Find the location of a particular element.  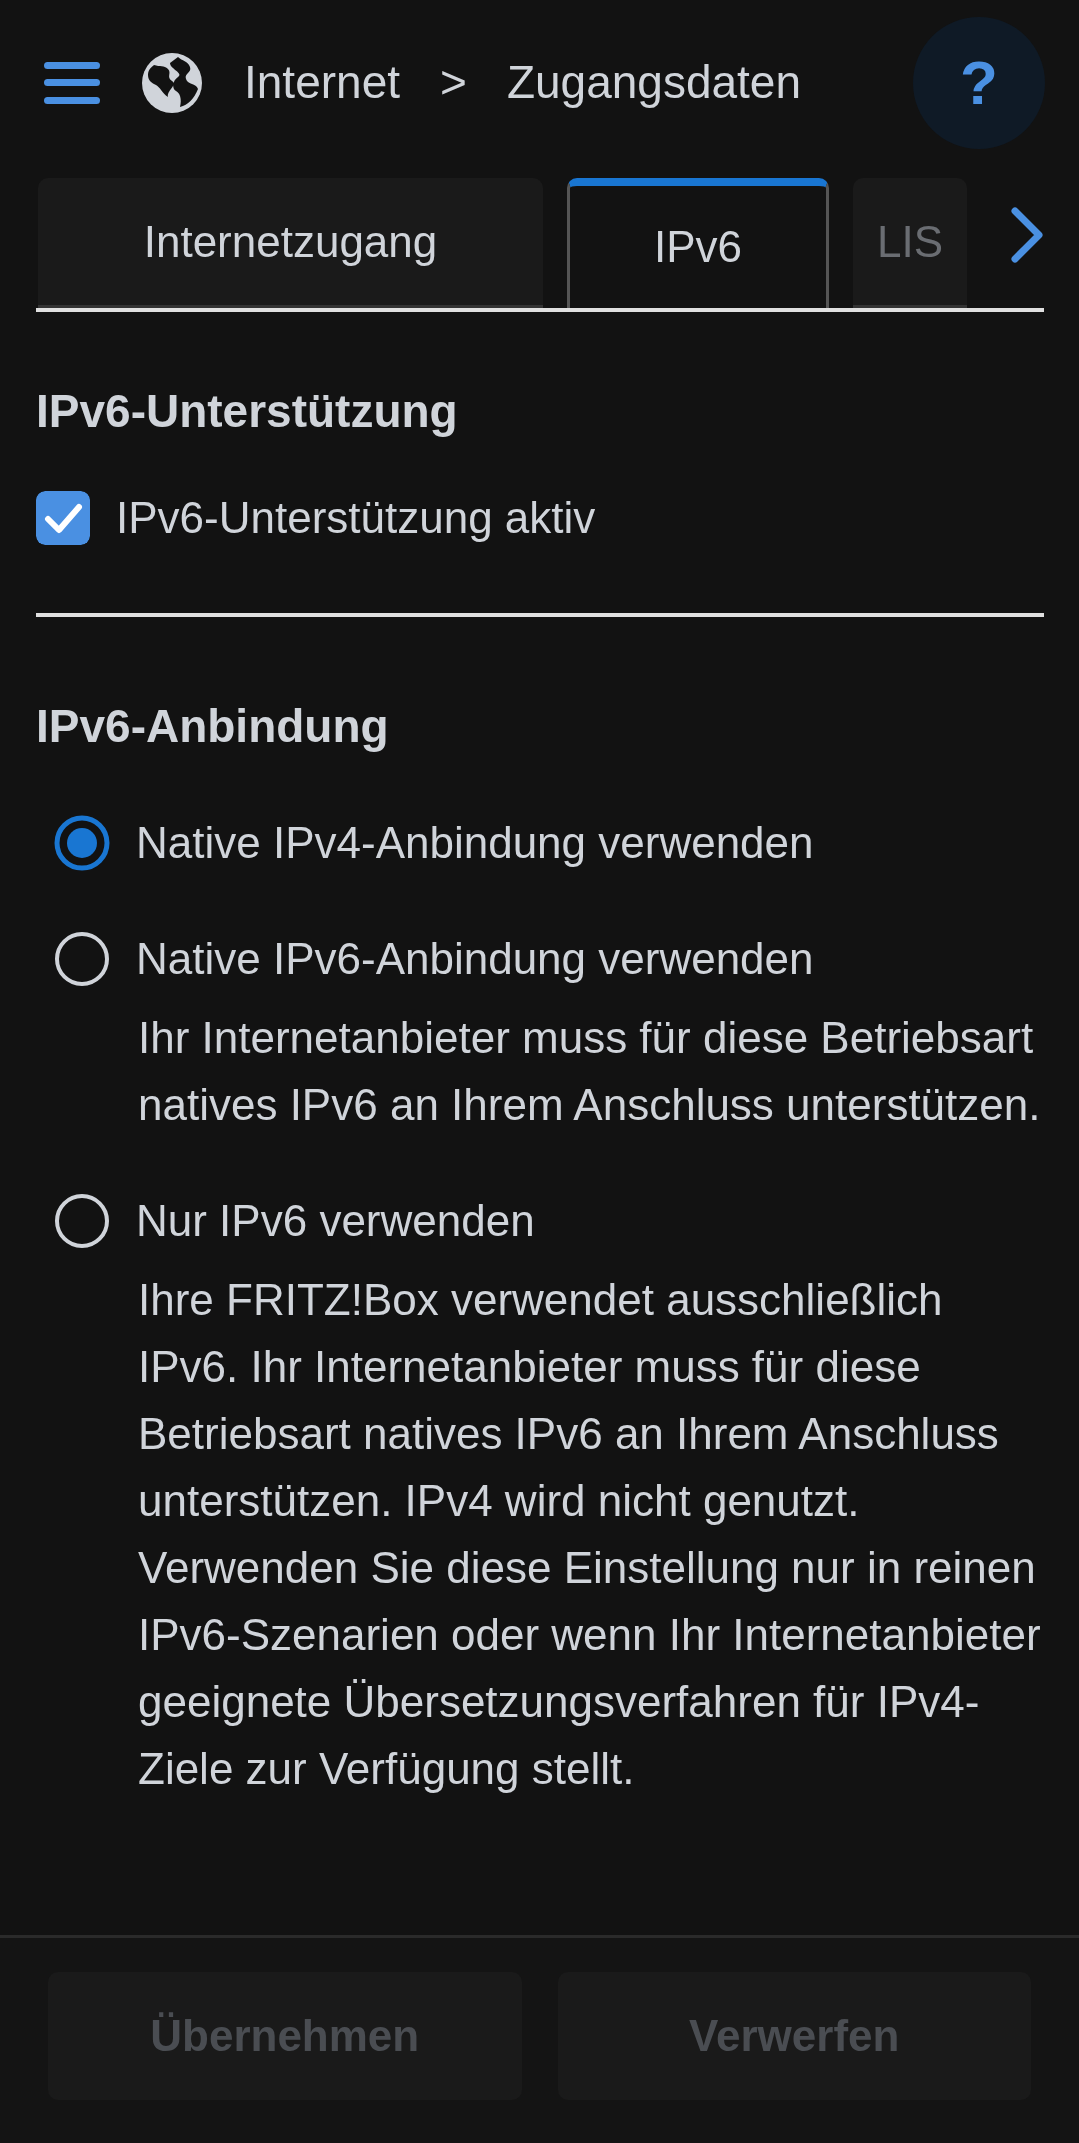

option-description: Ihr Internetanbieter muss für diese Betriebsart natives IPv6 an Ihrem Anschluss unterstützen. is located at coordinates (590, 1072).